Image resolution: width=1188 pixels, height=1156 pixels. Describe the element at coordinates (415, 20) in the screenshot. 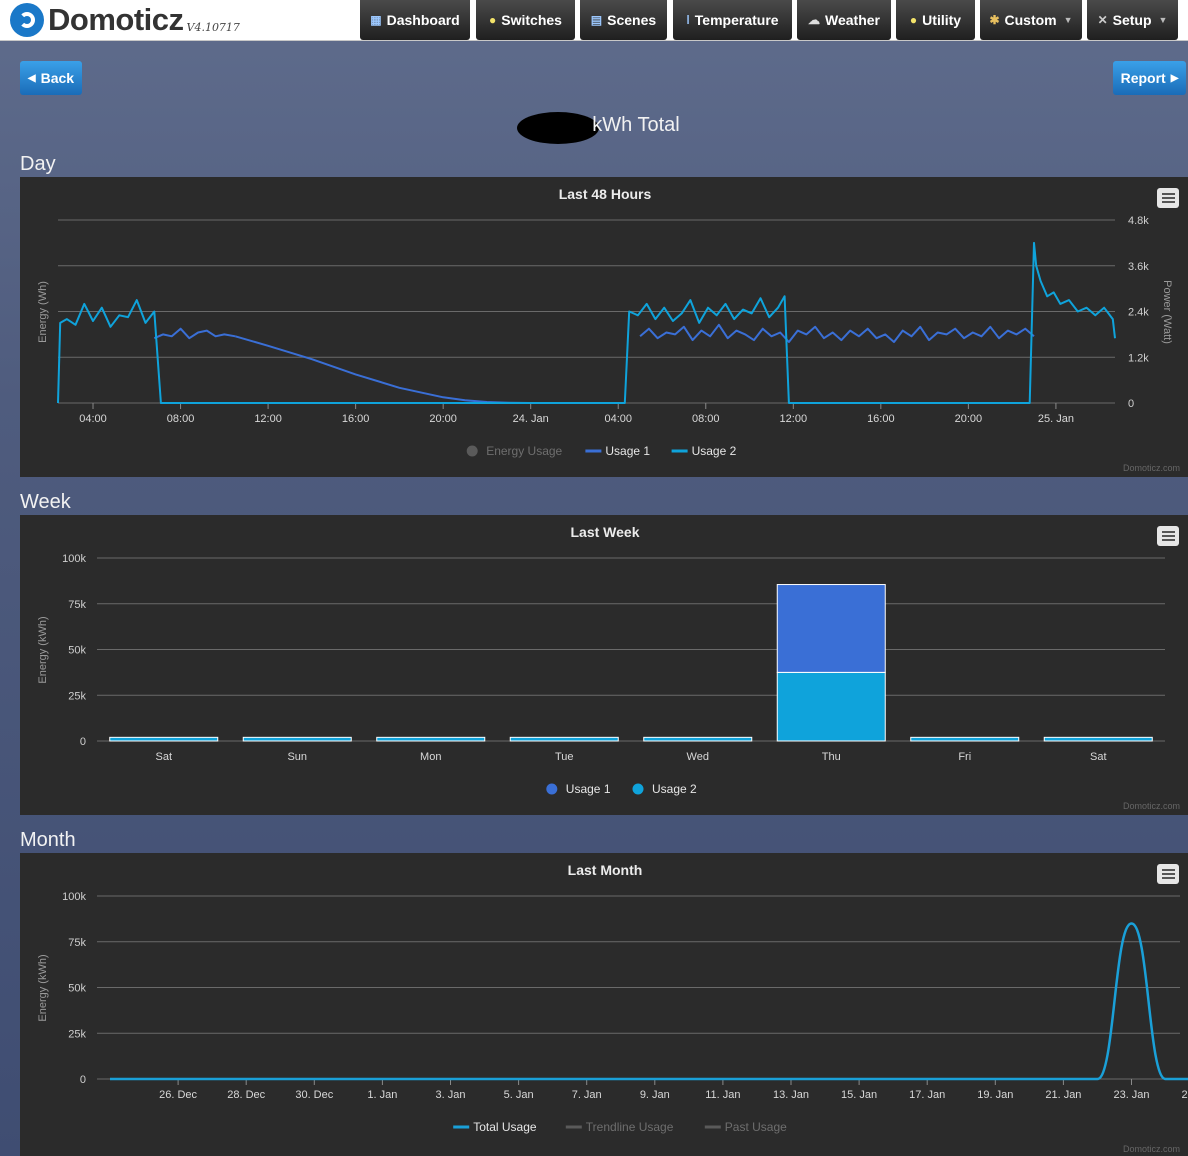

I see `nav-dashboard: ▦ Dashboard` at that location.